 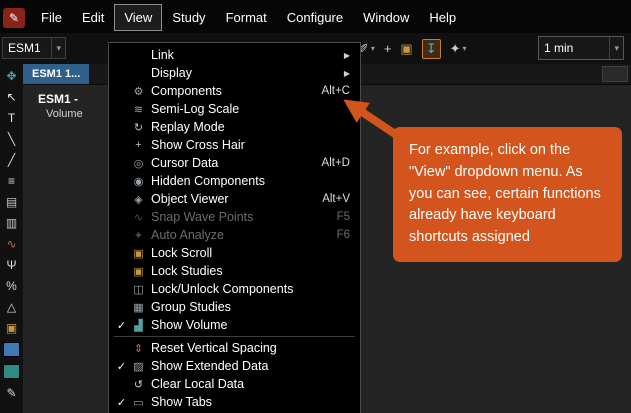 What do you see at coordinates (11, 76) in the screenshot?
I see `pan-tool-icon: ✥` at bounding box center [11, 76].